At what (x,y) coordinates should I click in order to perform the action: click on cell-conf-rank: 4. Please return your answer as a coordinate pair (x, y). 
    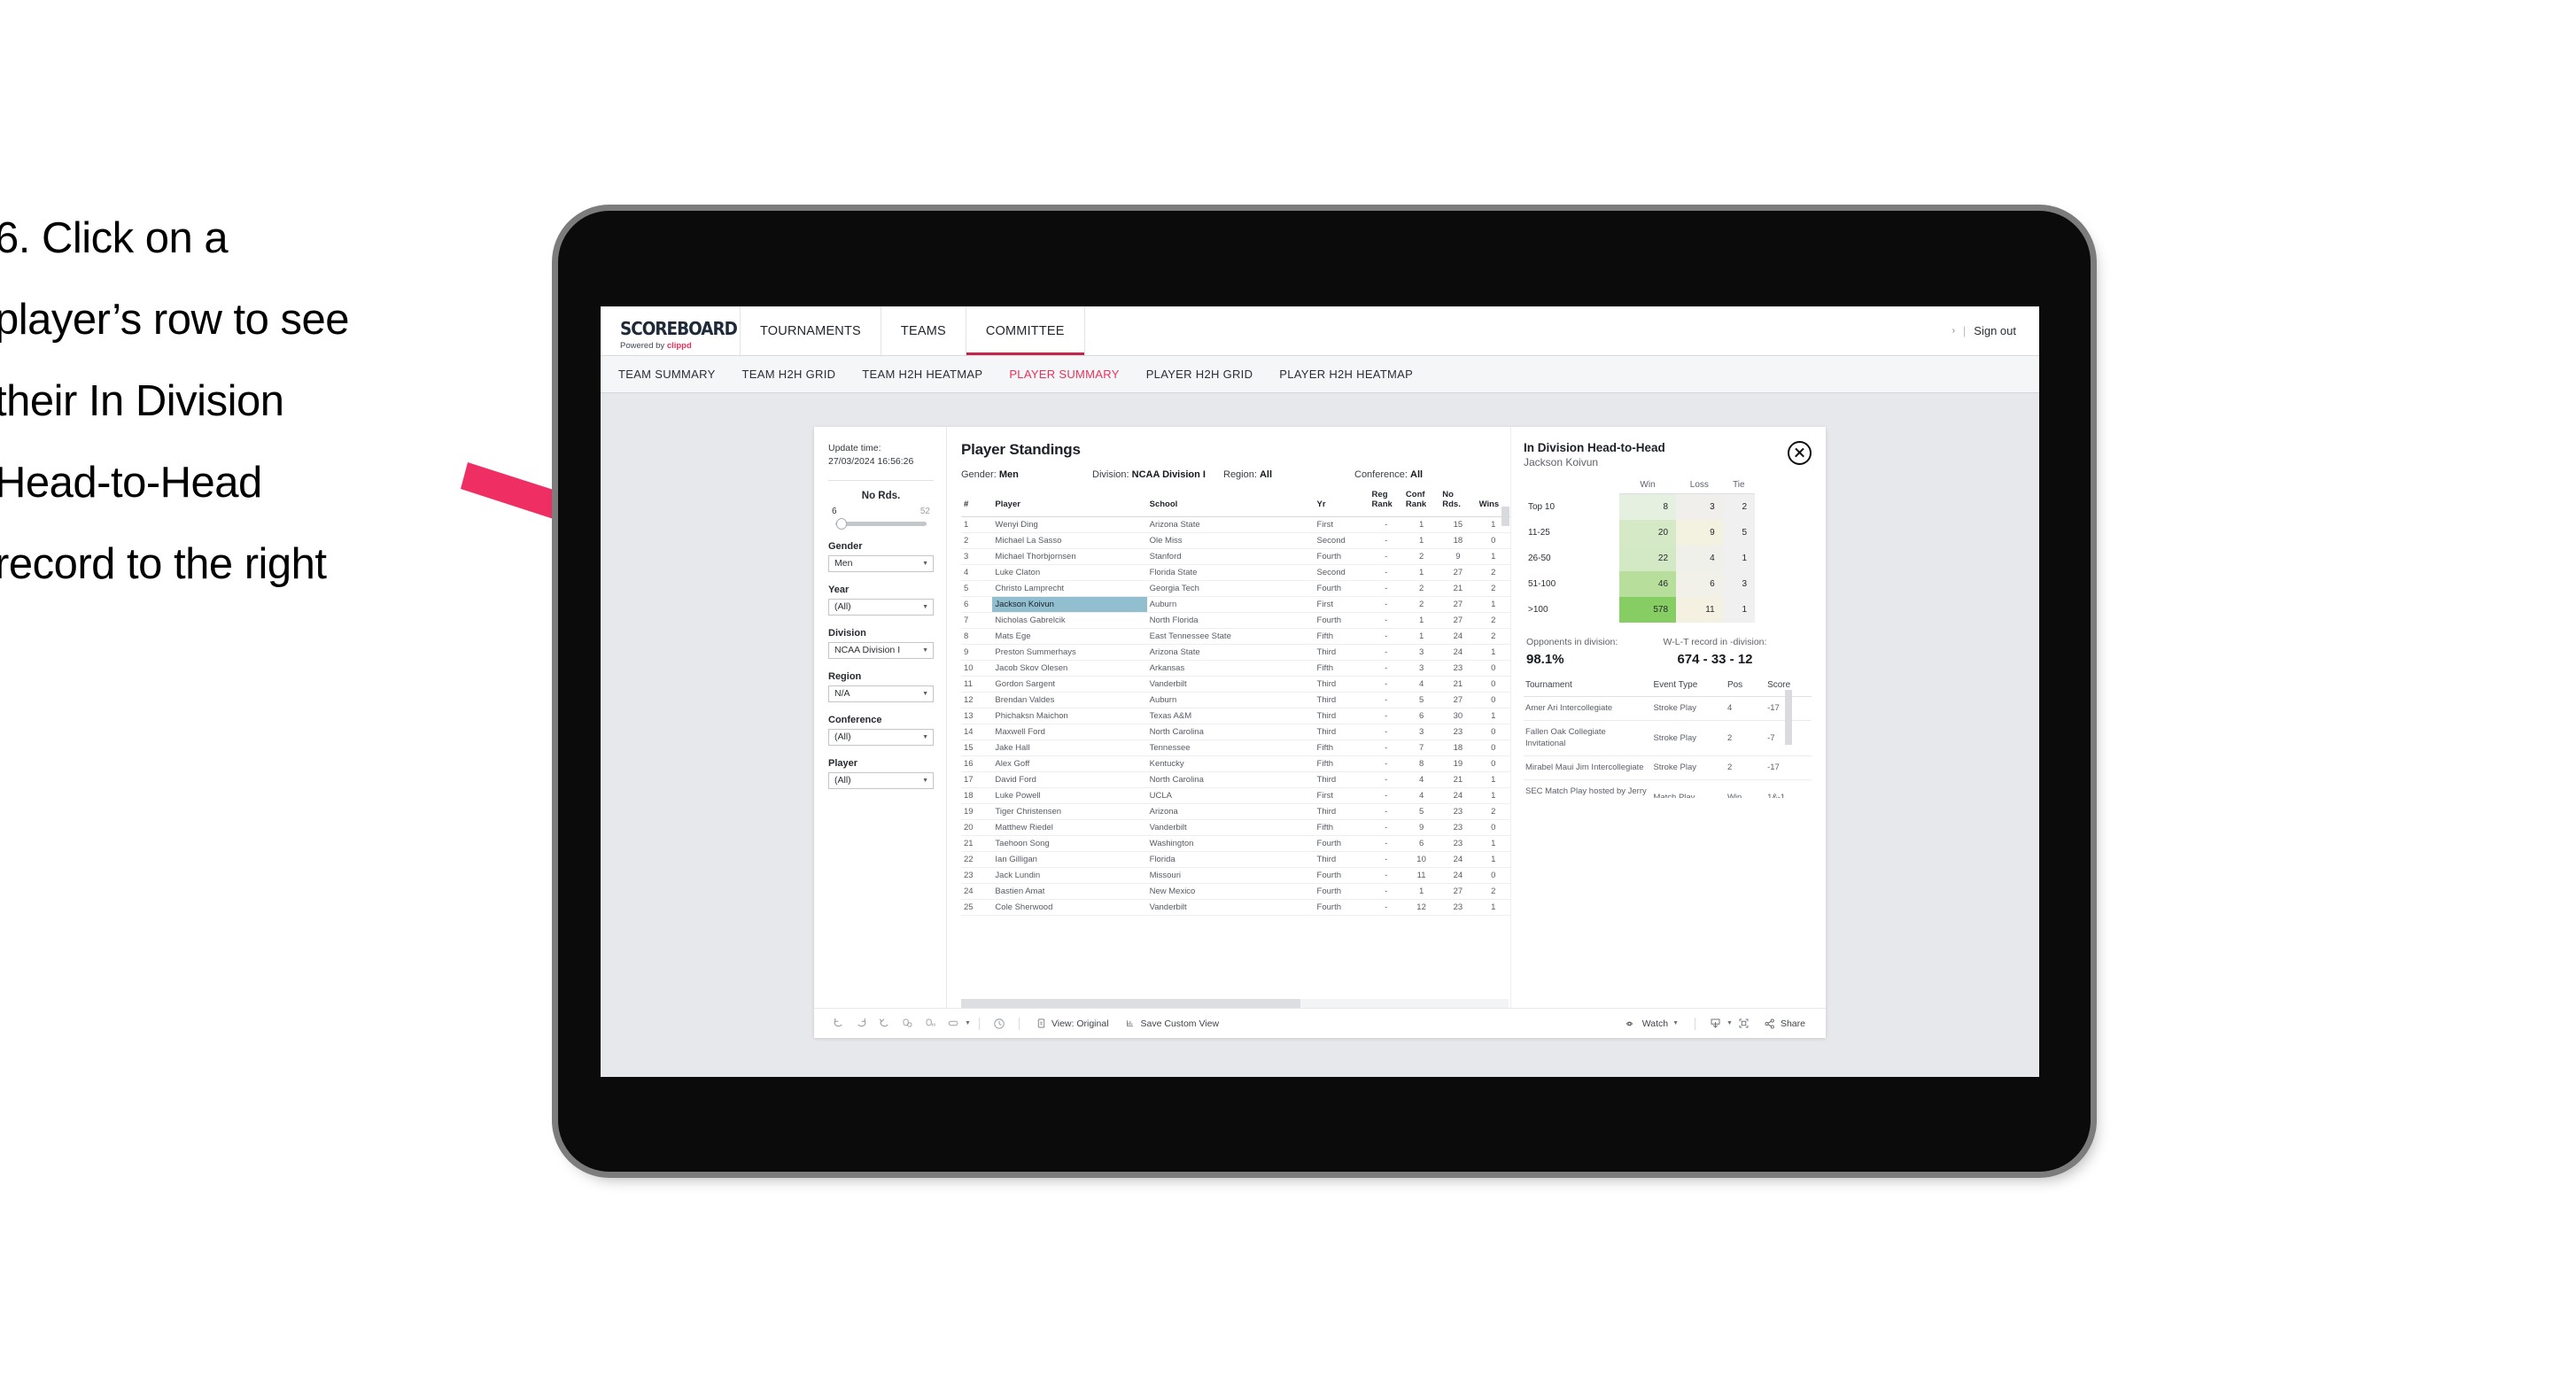
    Looking at the image, I should click on (1421, 795).